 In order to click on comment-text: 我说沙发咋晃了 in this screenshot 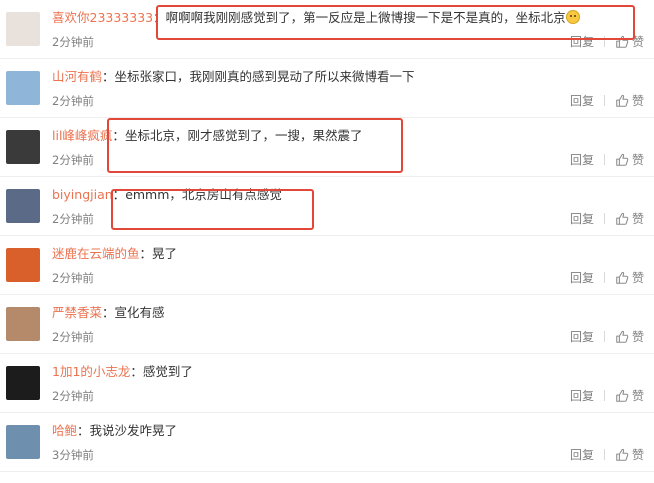, I will do `click(133, 430)`.